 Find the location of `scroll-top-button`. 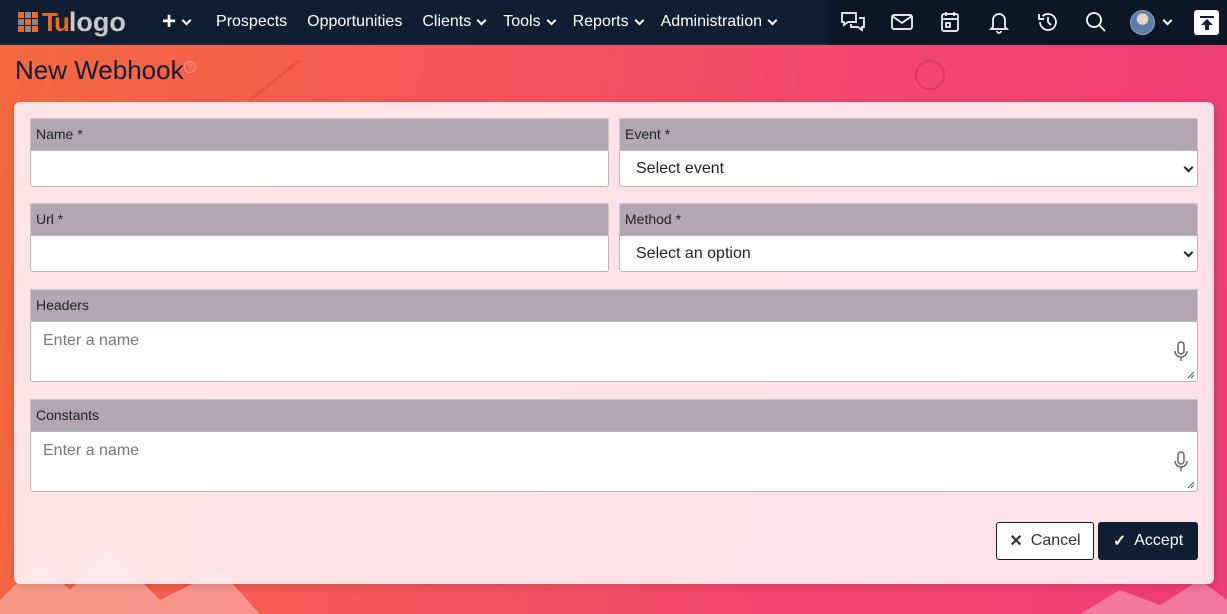

scroll-top-button is located at coordinates (1206, 22).